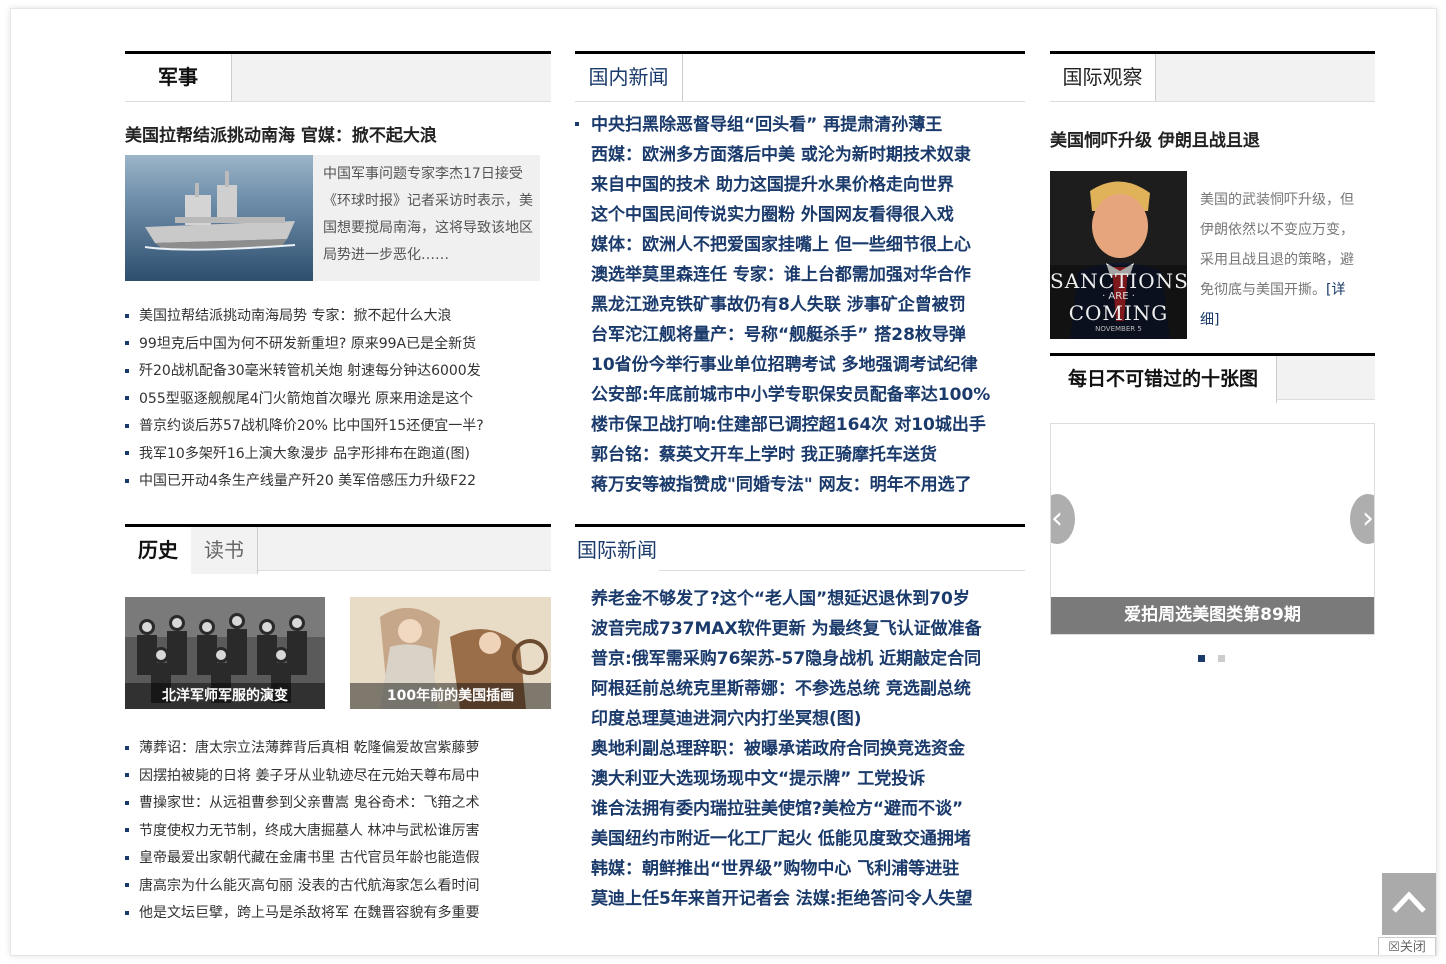 The width and height of the screenshot is (1446, 964). Describe the element at coordinates (1163, 379) in the screenshot. I see `tab-gallery: 每日不可错过的十张图` at that location.